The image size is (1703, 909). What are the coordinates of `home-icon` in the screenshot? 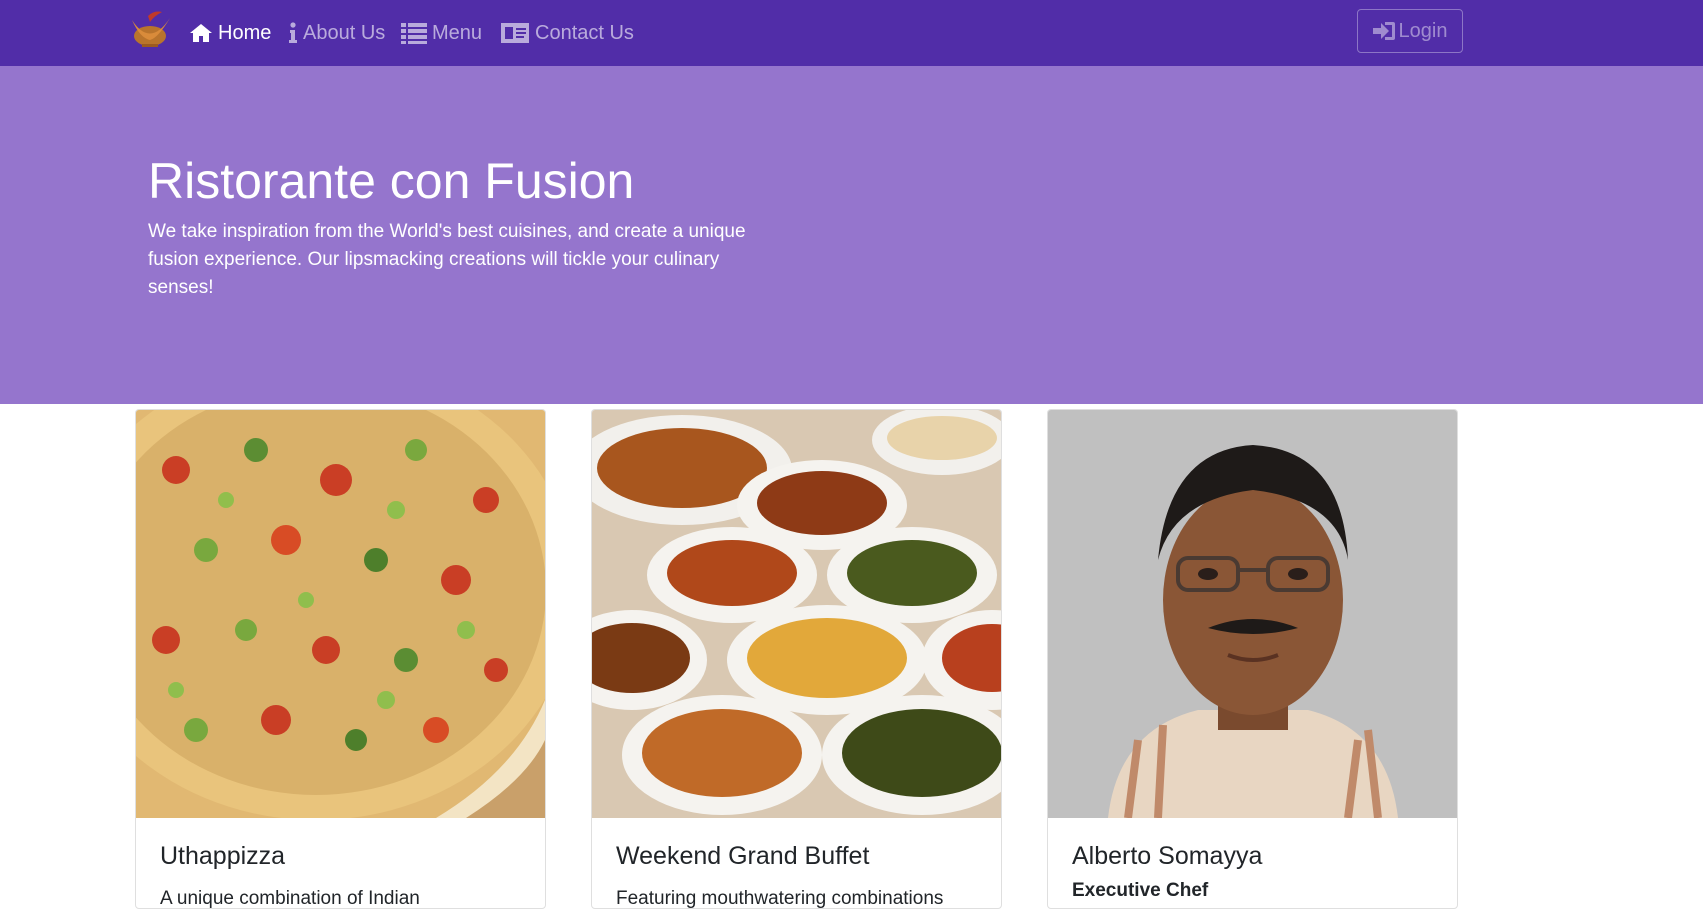 It's located at (201, 33).